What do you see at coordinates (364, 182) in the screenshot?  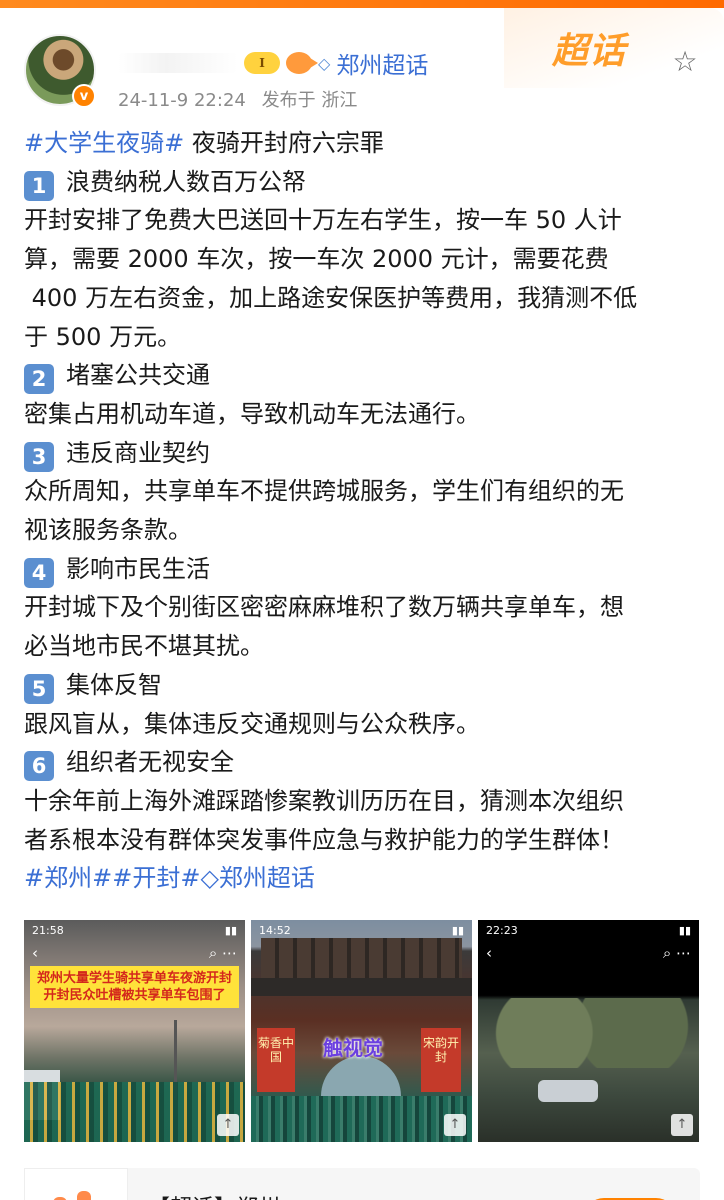 I see `item-heading: 1 浪费纳税人数百万公帑` at bounding box center [364, 182].